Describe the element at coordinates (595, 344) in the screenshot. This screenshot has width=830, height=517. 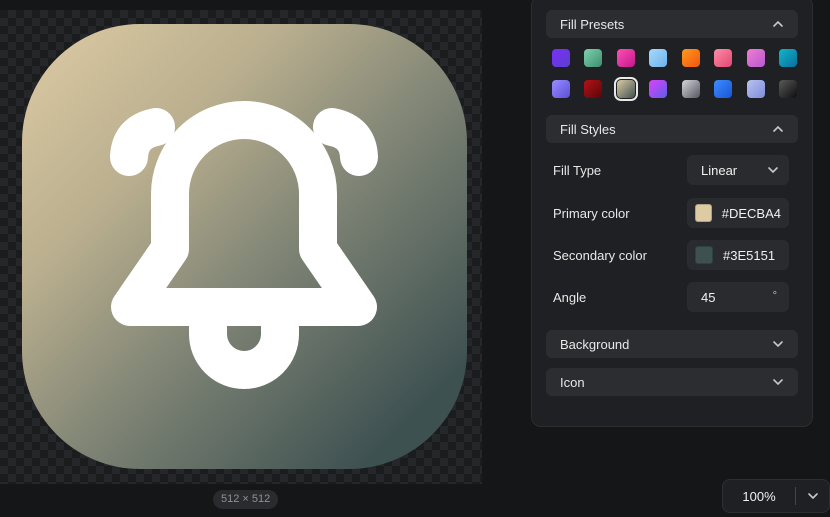
I see `background-title: Background` at that location.